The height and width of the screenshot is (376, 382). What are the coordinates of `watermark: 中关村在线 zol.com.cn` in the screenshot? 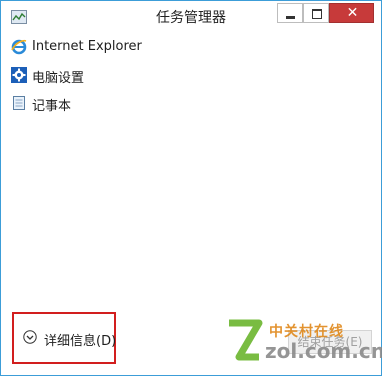 It's located at (303, 342).